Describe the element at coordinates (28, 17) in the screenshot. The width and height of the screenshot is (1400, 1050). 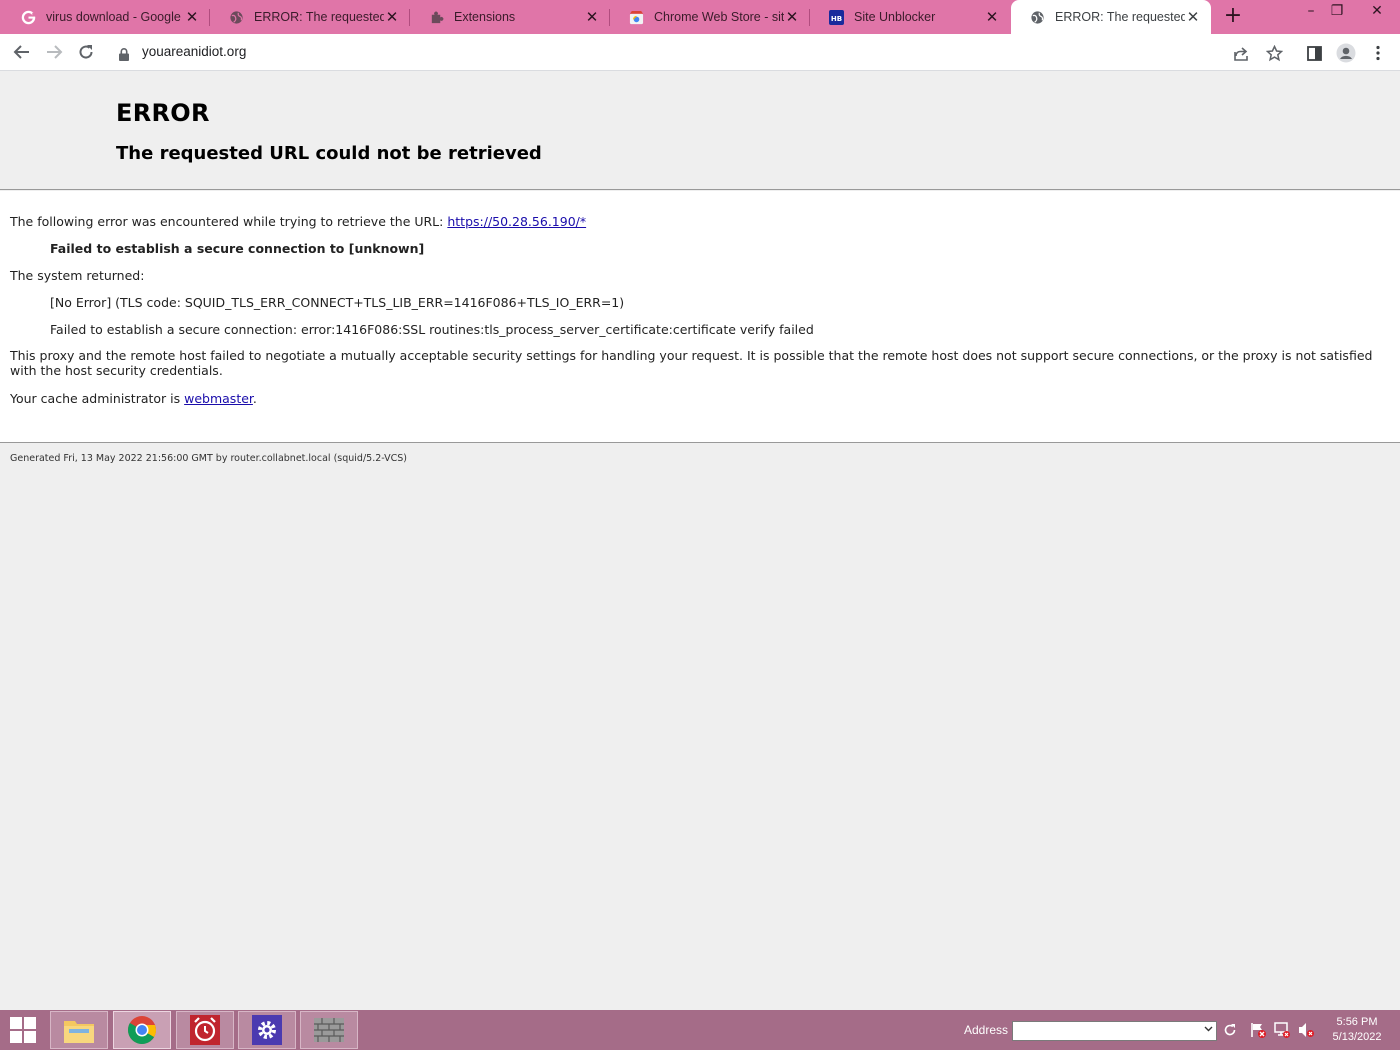
I see `google-icon` at that location.